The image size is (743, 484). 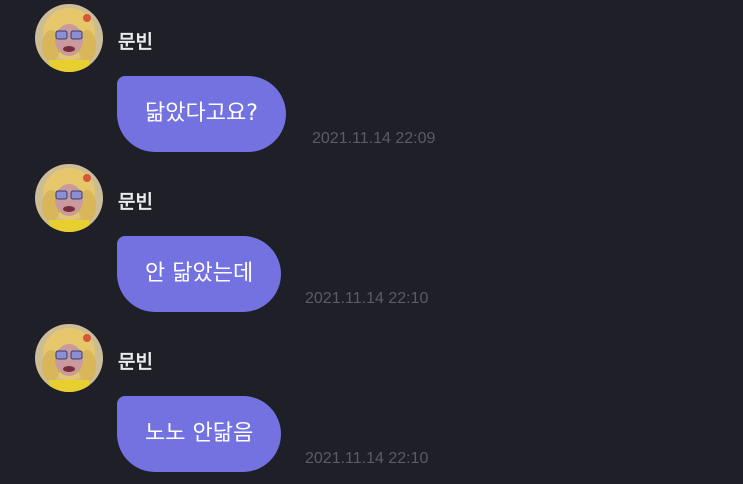 What do you see at coordinates (374, 138) in the screenshot?
I see `message-timestamp: 2021.11.14 22:09` at bounding box center [374, 138].